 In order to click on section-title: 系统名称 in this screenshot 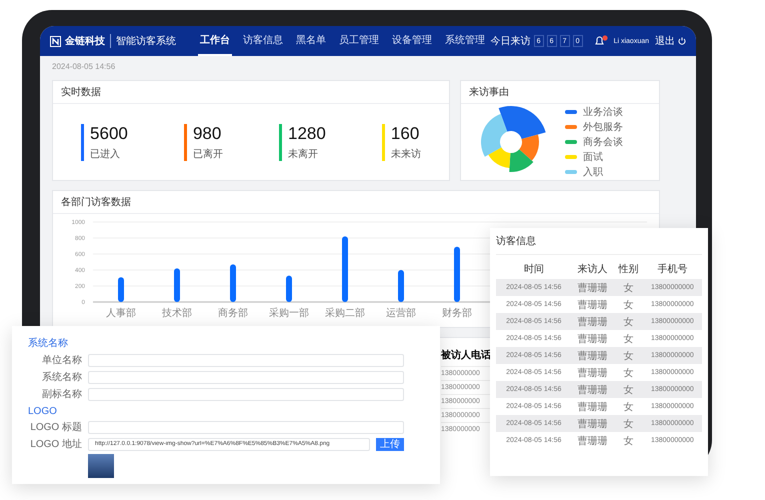, I will do `click(48, 343)`.